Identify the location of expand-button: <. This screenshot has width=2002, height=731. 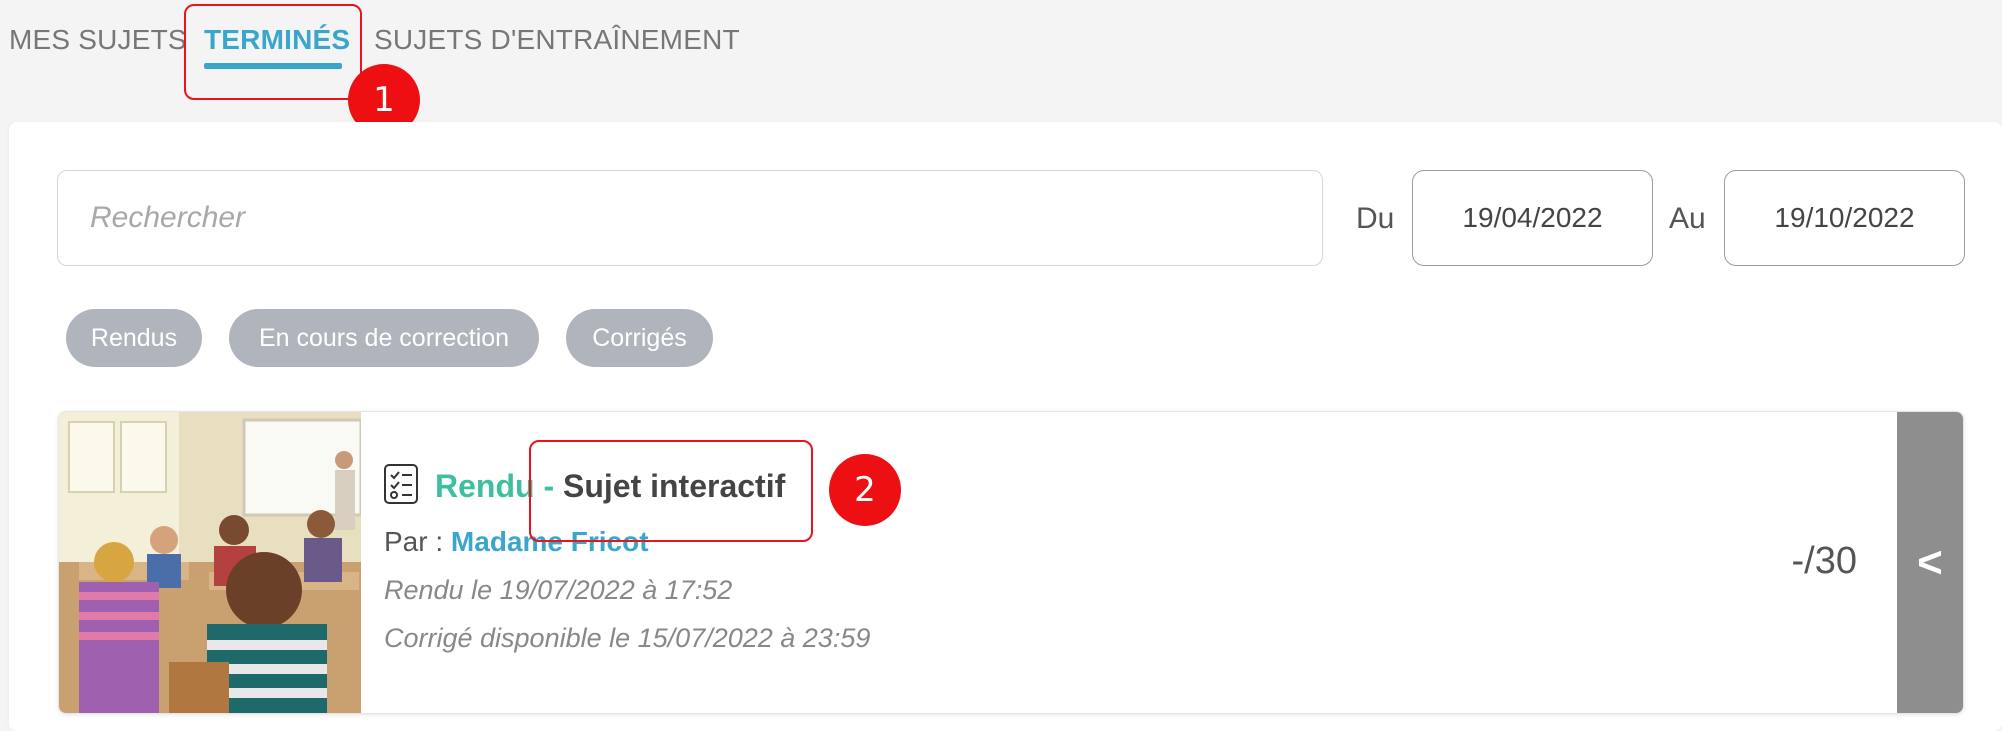
(1930, 562).